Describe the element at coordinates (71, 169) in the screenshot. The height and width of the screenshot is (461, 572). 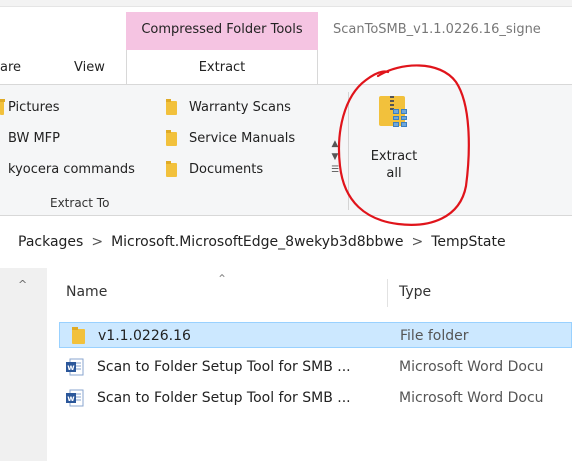
I see `extract-to-kyocera-commands: kyocera commands` at that location.